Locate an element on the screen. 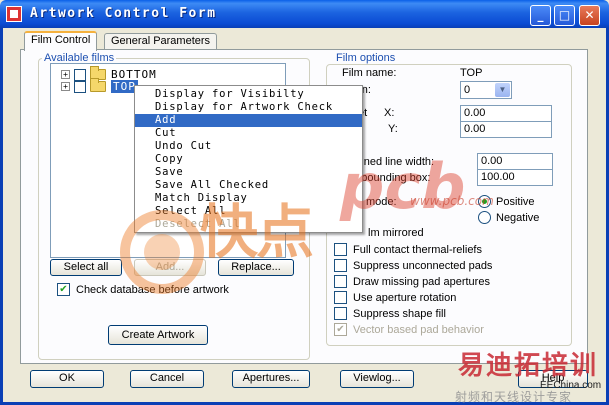 This screenshot has width=609, height=405. minimize-button: _ is located at coordinates (540, 15).